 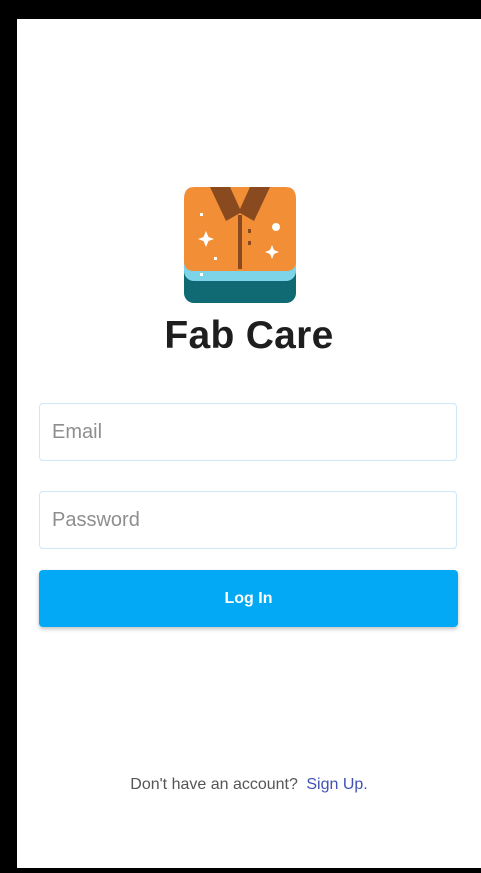 What do you see at coordinates (248, 598) in the screenshot?
I see `login-button: Log In` at bounding box center [248, 598].